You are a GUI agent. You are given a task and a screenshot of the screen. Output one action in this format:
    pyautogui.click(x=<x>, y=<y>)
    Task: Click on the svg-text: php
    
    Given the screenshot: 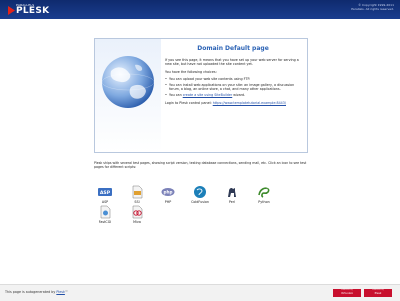 What is the action you would take?
    pyautogui.click(x=168, y=192)
    